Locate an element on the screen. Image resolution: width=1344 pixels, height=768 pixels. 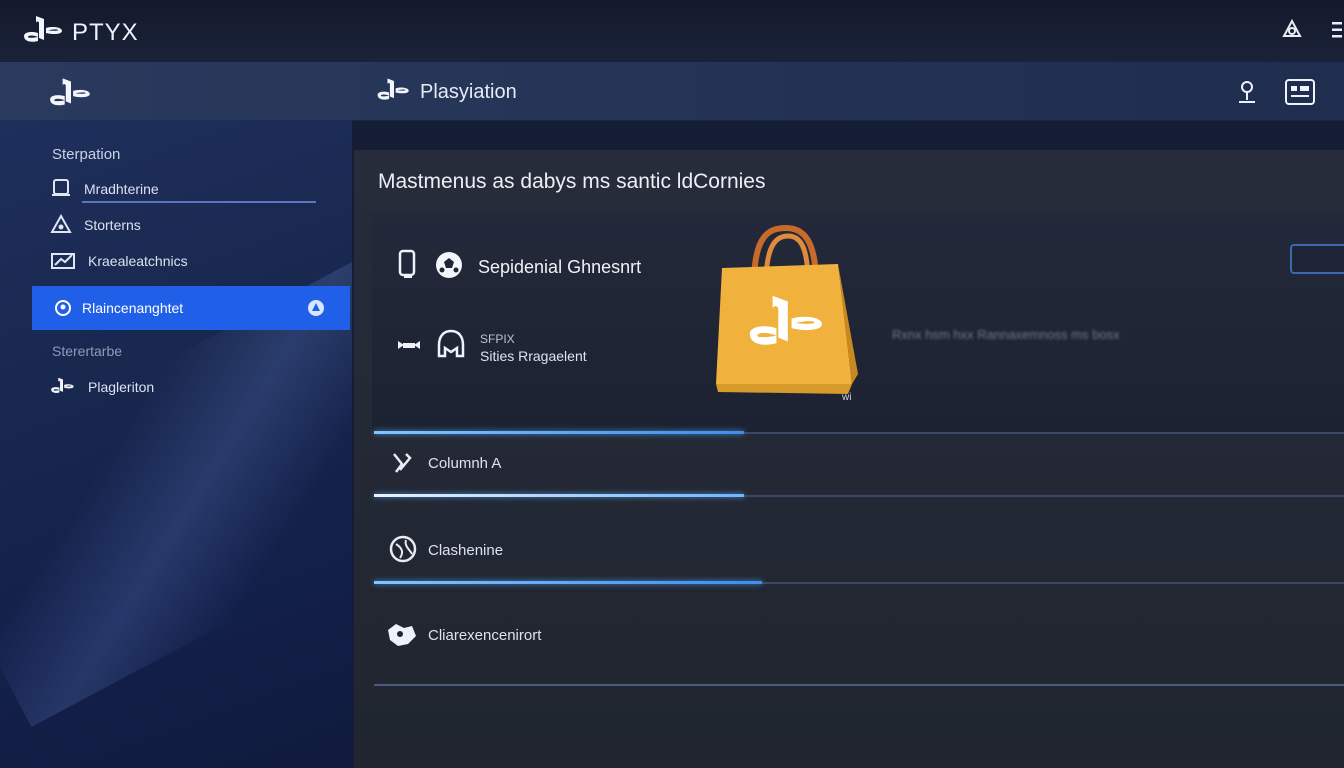
notification-badge-icon is located at coordinates (316, 310).